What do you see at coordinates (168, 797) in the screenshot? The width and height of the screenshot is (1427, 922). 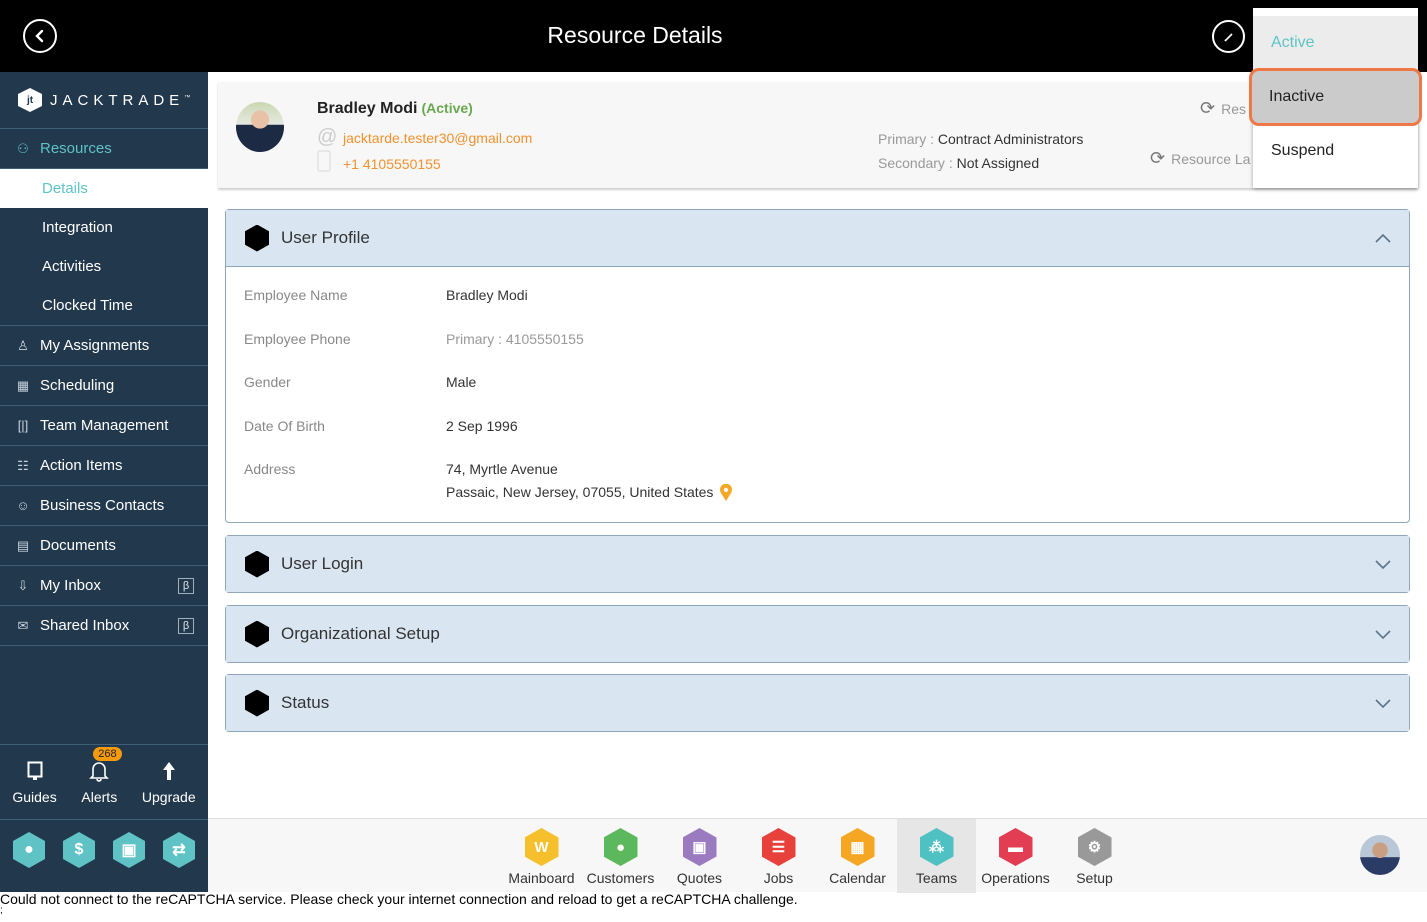 I see `tool-label: Upgrade` at bounding box center [168, 797].